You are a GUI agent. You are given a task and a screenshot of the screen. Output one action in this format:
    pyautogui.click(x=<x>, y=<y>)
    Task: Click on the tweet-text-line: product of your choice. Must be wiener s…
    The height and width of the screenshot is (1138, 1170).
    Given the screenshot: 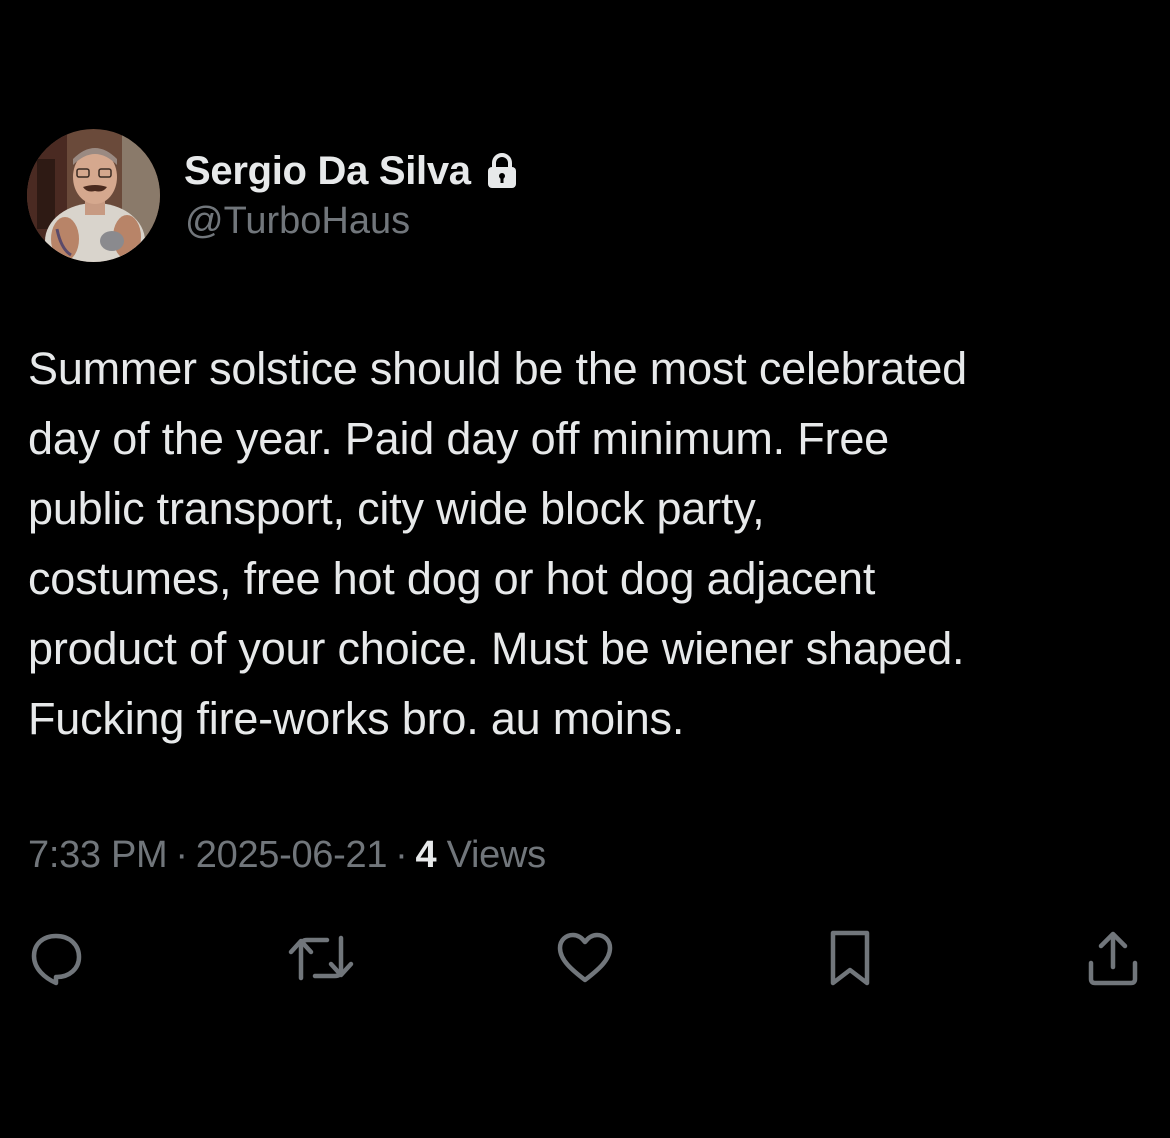 What is the action you would take?
    pyautogui.click(x=496, y=648)
    